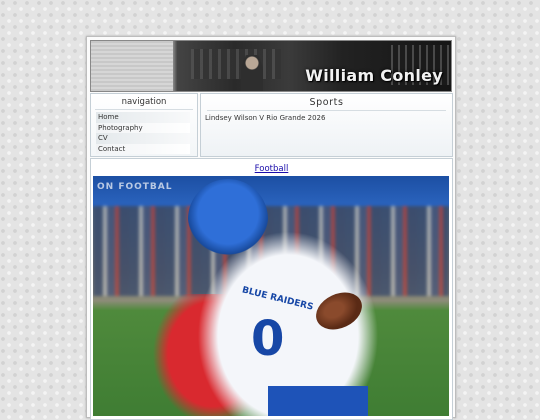 The width and height of the screenshot is (540, 420). What do you see at coordinates (143, 148) in the screenshot?
I see `nav-item-contact: Contact` at bounding box center [143, 148].